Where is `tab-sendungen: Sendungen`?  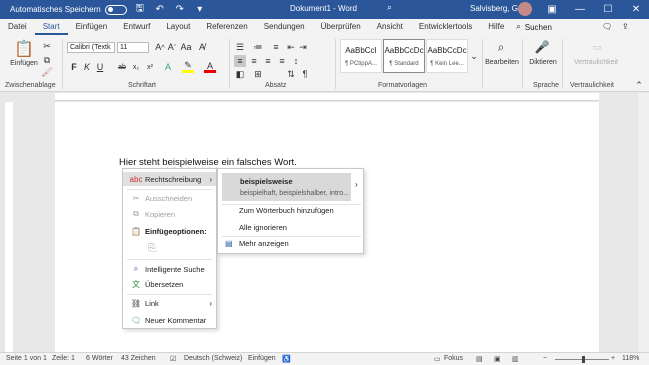
tab-sendungen: Sendungen is located at coordinates (284, 27).